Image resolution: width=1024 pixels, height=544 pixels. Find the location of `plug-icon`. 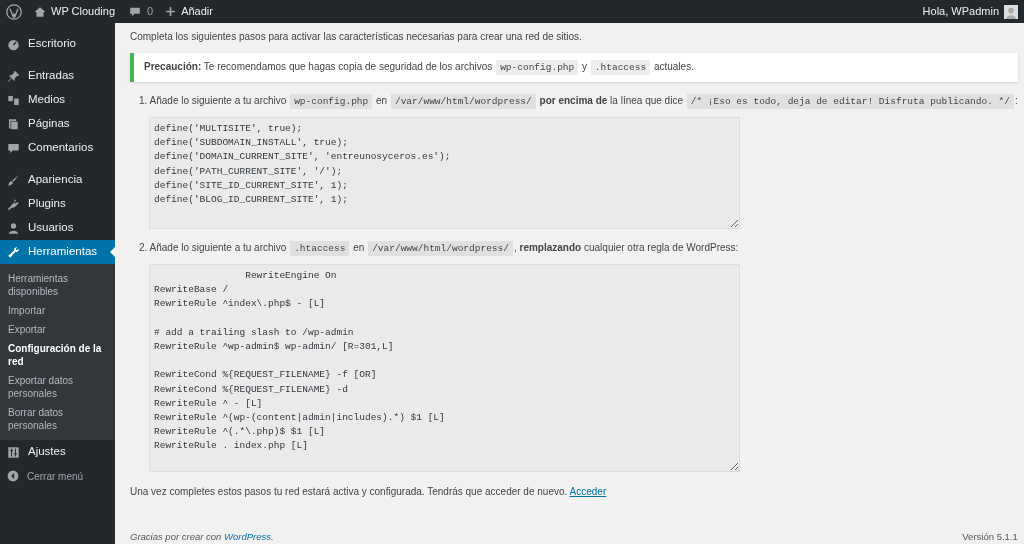

plug-icon is located at coordinates (13, 204).